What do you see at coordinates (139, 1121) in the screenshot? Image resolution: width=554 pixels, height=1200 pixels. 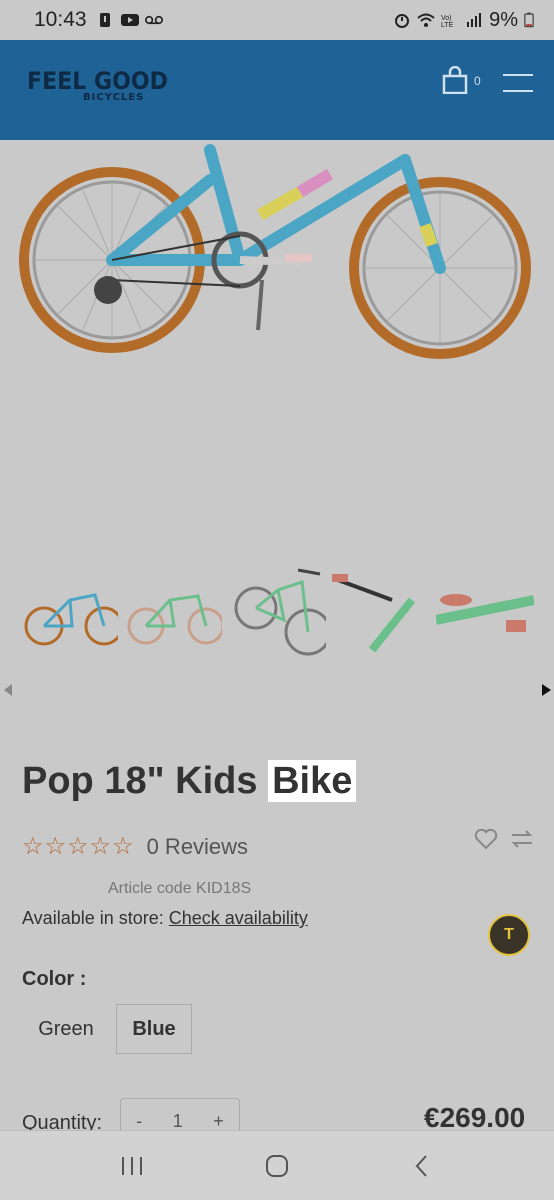 I see `quantity-minus-button: -` at bounding box center [139, 1121].